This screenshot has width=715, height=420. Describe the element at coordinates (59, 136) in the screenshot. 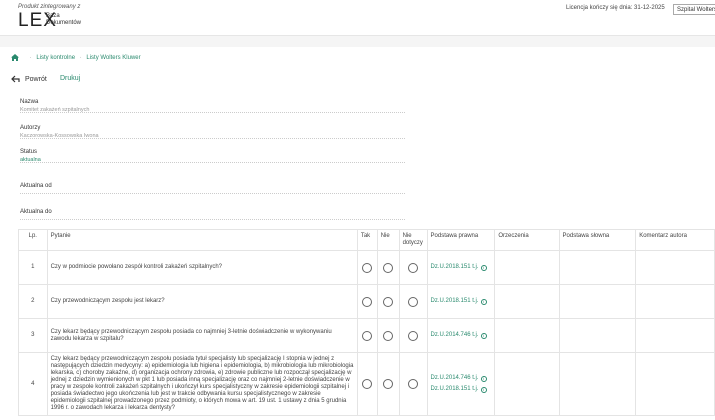

I see `field-value: Kaczorowska-Kossowska Iwona` at that location.